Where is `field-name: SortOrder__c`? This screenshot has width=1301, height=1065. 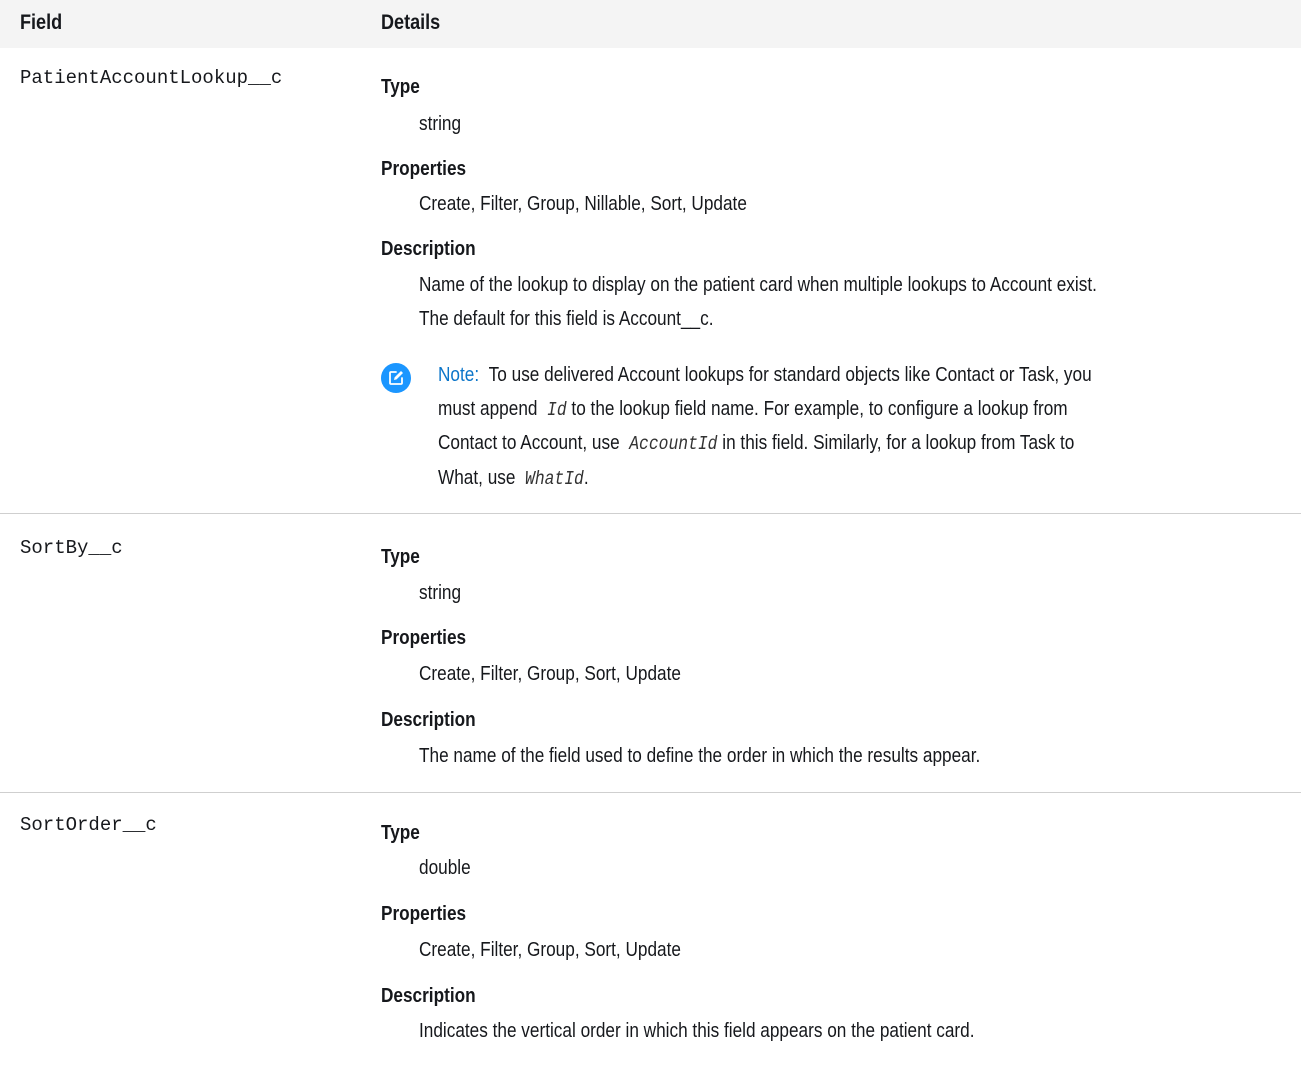
field-name: SortOrder__c is located at coordinates (88, 825).